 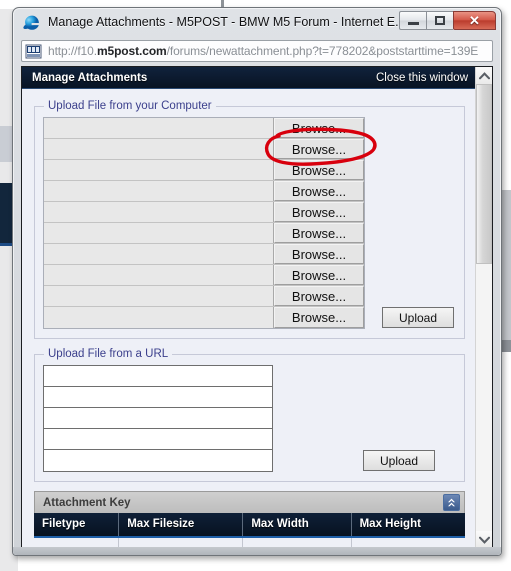 I want to click on upload-from-url-legend: Upload File from a URL, so click(x=108, y=354).